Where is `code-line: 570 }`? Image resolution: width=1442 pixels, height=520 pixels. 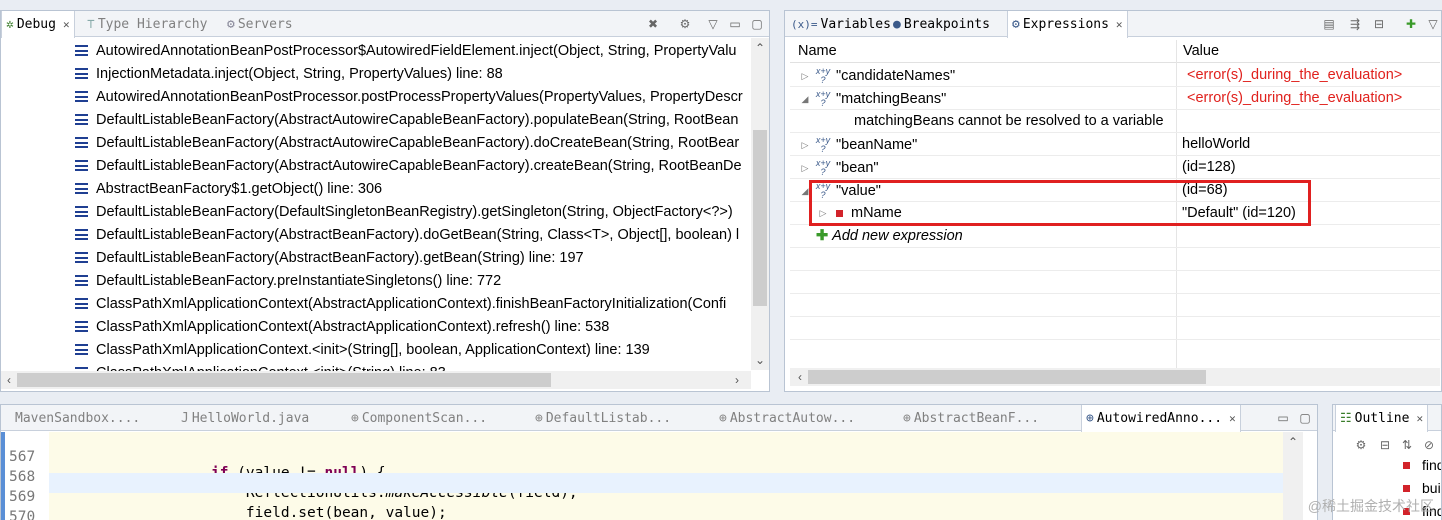
code-line: 570 } is located at coordinates (642, 506).